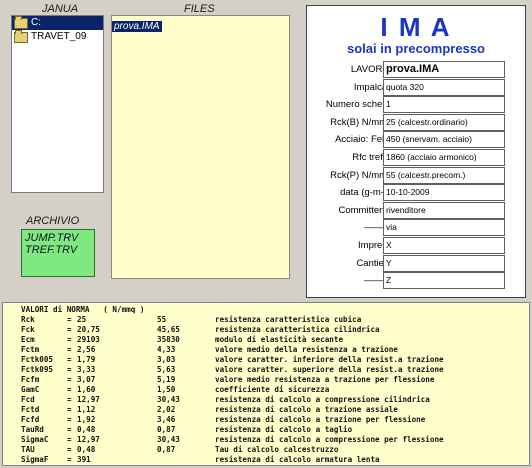 The height and width of the screenshot is (468, 532). What do you see at coordinates (288, 319) in the screenshot?
I see `norma-desc: resistenza caratteristica cubica` at bounding box center [288, 319].